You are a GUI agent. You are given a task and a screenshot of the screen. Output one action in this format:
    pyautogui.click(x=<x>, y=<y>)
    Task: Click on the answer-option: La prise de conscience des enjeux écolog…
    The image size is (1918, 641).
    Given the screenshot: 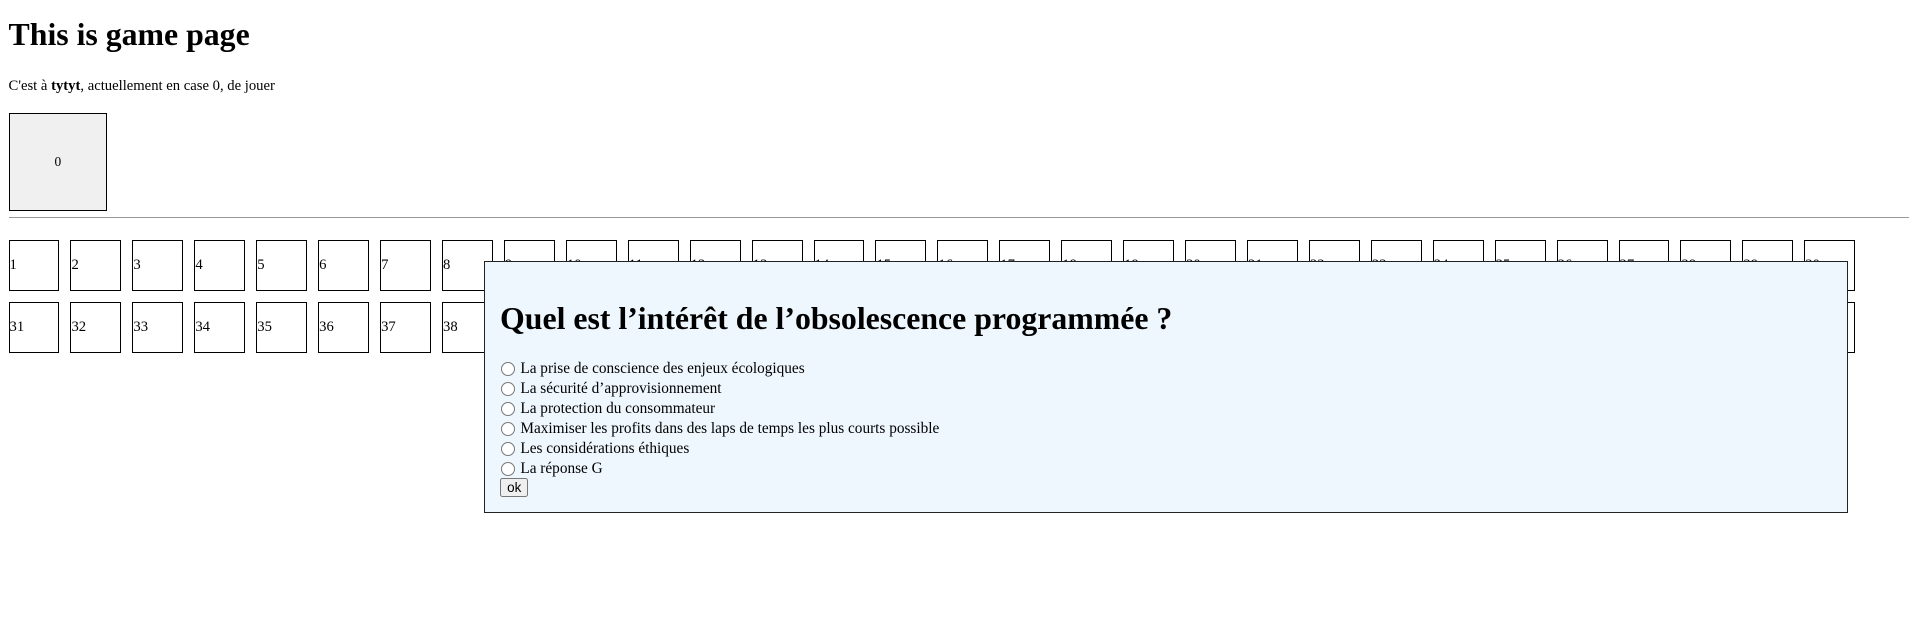 What is the action you would take?
    pyautogui.click(x=720, y=369)
    